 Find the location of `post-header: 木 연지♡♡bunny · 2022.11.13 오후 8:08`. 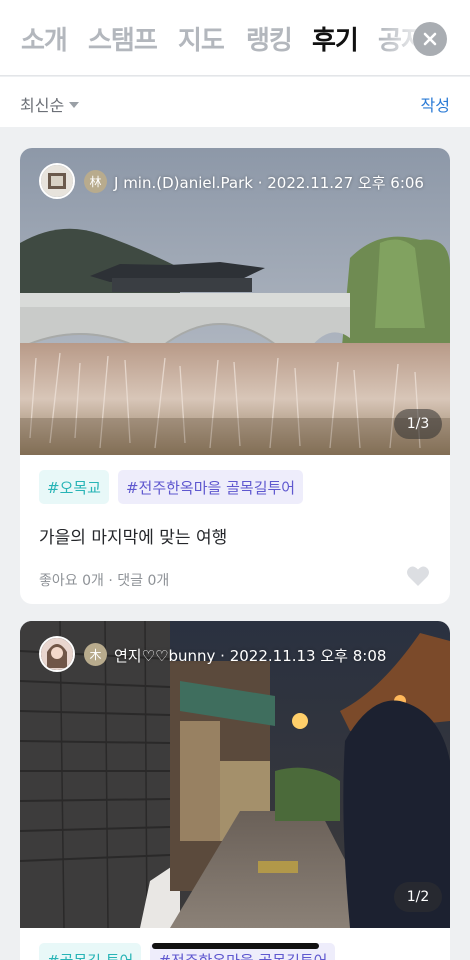

post-header: 木 연지♡♡bunny · 2022.11.13 오후 8:08 is located at coordinates (235, 653).